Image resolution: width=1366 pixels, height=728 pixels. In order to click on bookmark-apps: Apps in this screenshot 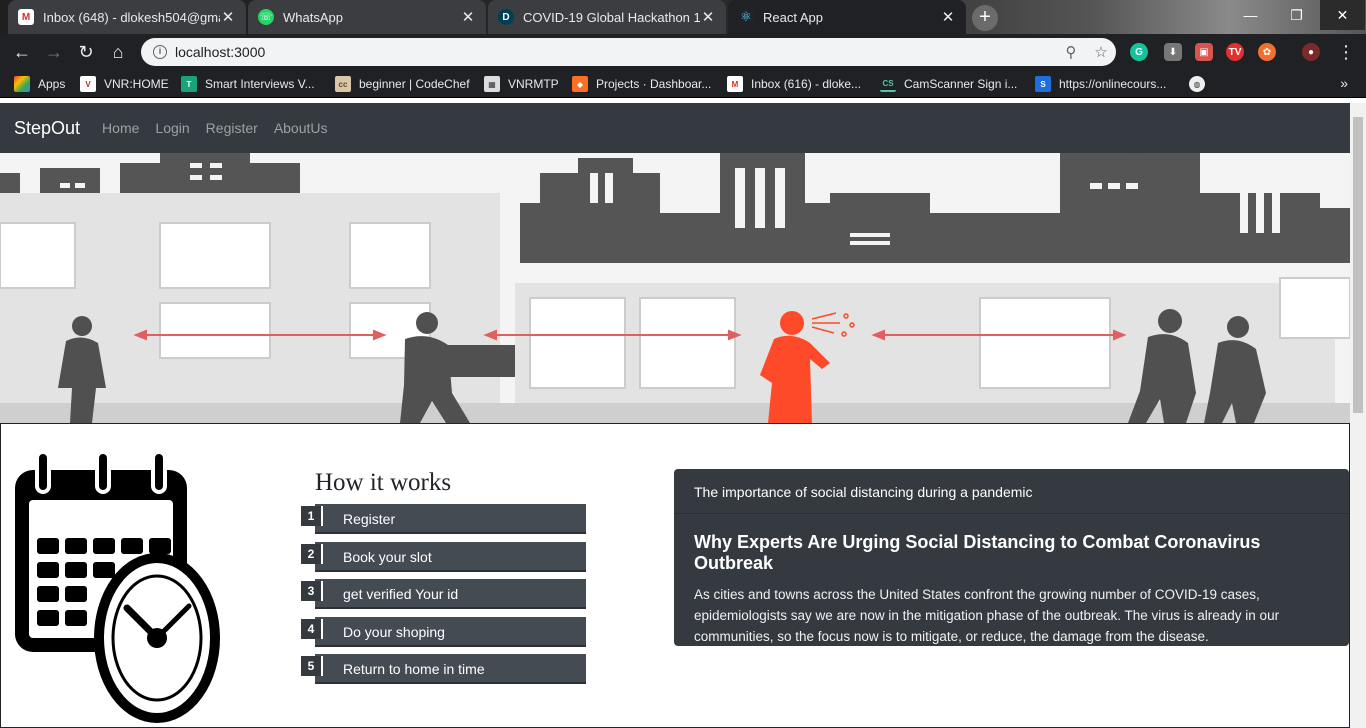, I will do `click(39, 84)`.